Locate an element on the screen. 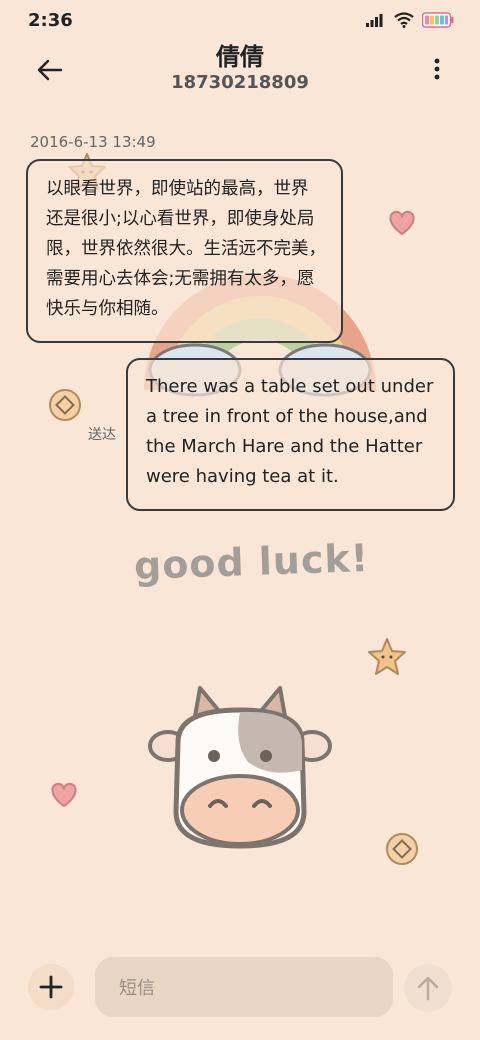 The image size is (480, 1040). more-options-button is located at coordinates (437, 71).